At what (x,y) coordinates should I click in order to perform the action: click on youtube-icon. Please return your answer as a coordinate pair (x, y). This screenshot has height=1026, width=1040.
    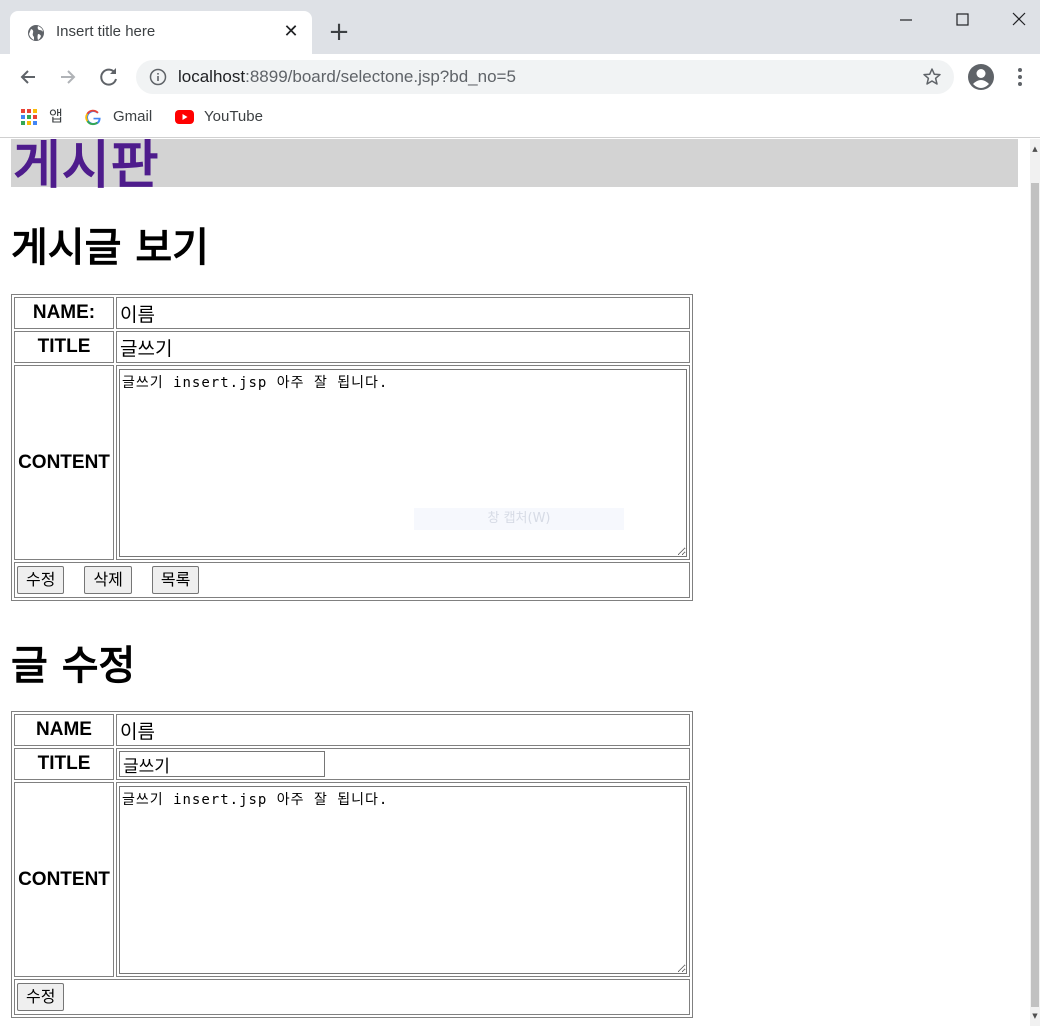
    Looking at the image, I should click on (184, 117).